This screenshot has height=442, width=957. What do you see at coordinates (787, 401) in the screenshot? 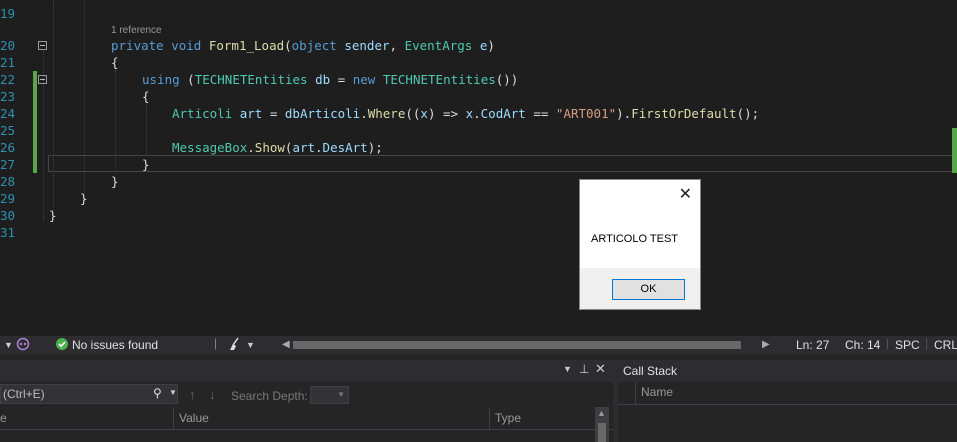
I see `call-stack-panel: Call Stack Name` at bounding box center [787, 401].